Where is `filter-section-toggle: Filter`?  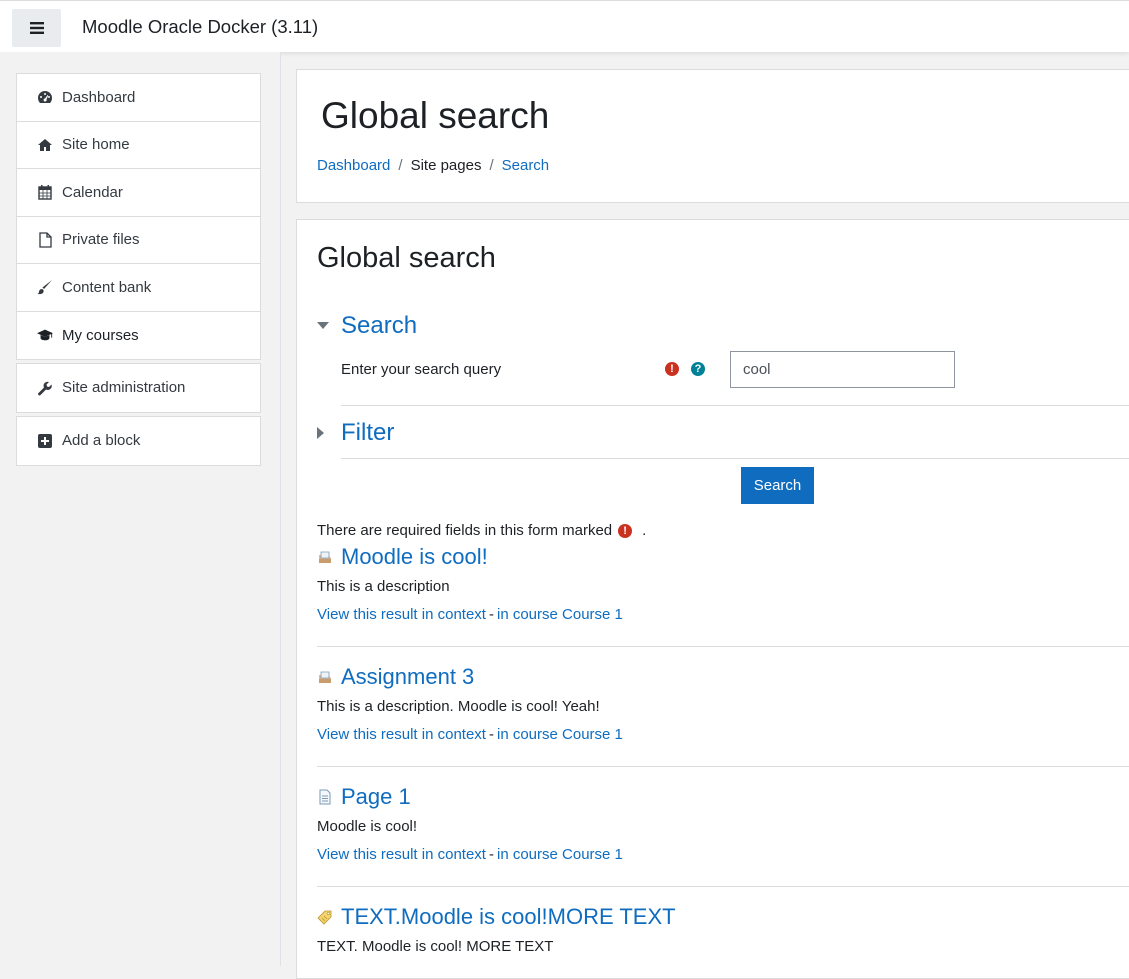
filter-section-toggle: Filter is located at coordinates (355, 433).